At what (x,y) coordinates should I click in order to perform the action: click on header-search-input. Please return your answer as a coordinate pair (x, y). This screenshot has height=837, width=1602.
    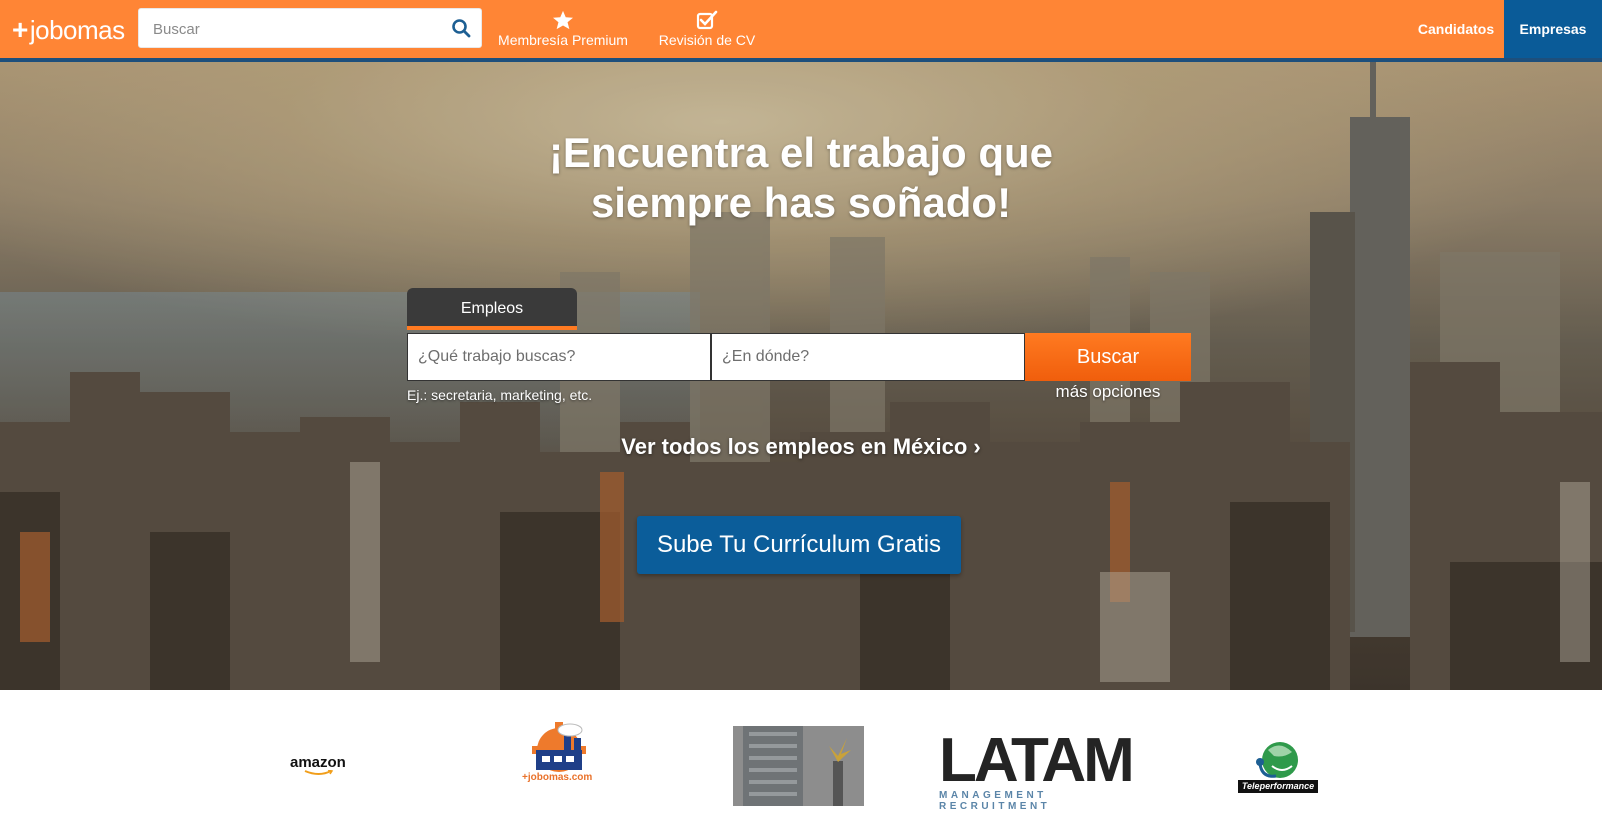
    Looking at the image, I should click on (298, 29).